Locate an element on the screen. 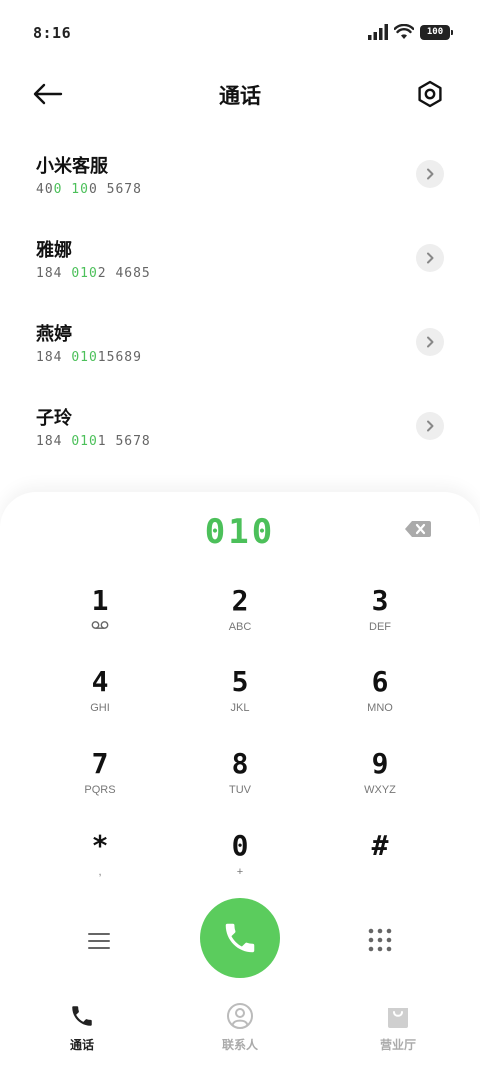  key-letters: PQRS is located at coordinates (100, 790).